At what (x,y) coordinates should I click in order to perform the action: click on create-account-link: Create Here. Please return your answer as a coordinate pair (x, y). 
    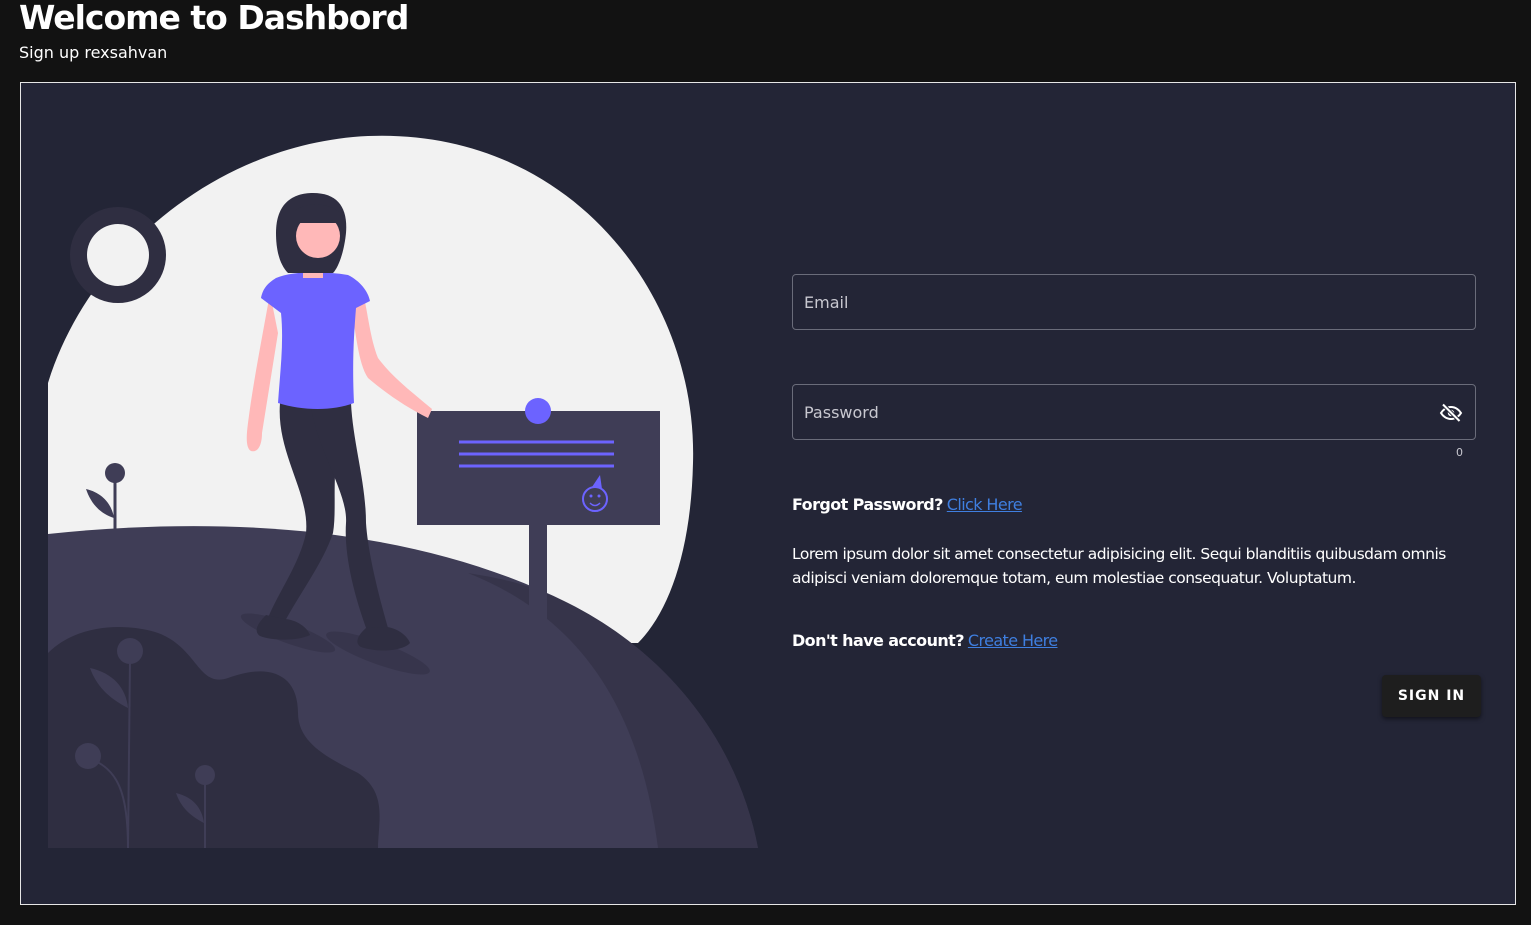
    Looking at the image, I should click on (1013, 640).